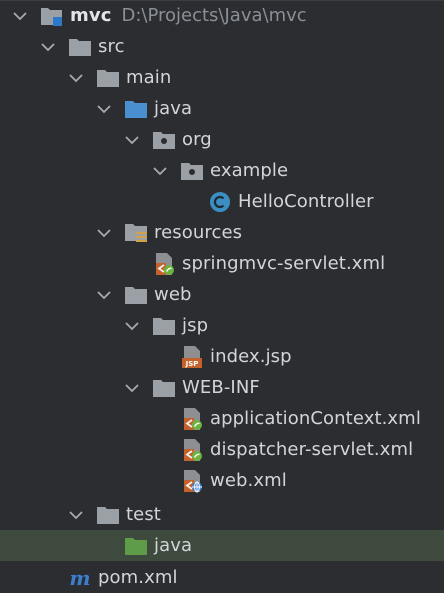 The width and height of the screenshot is (444, 593). Describe the element at coordinates (111, 46) in the screenshot. I see `tree-label-src: src` at that location.